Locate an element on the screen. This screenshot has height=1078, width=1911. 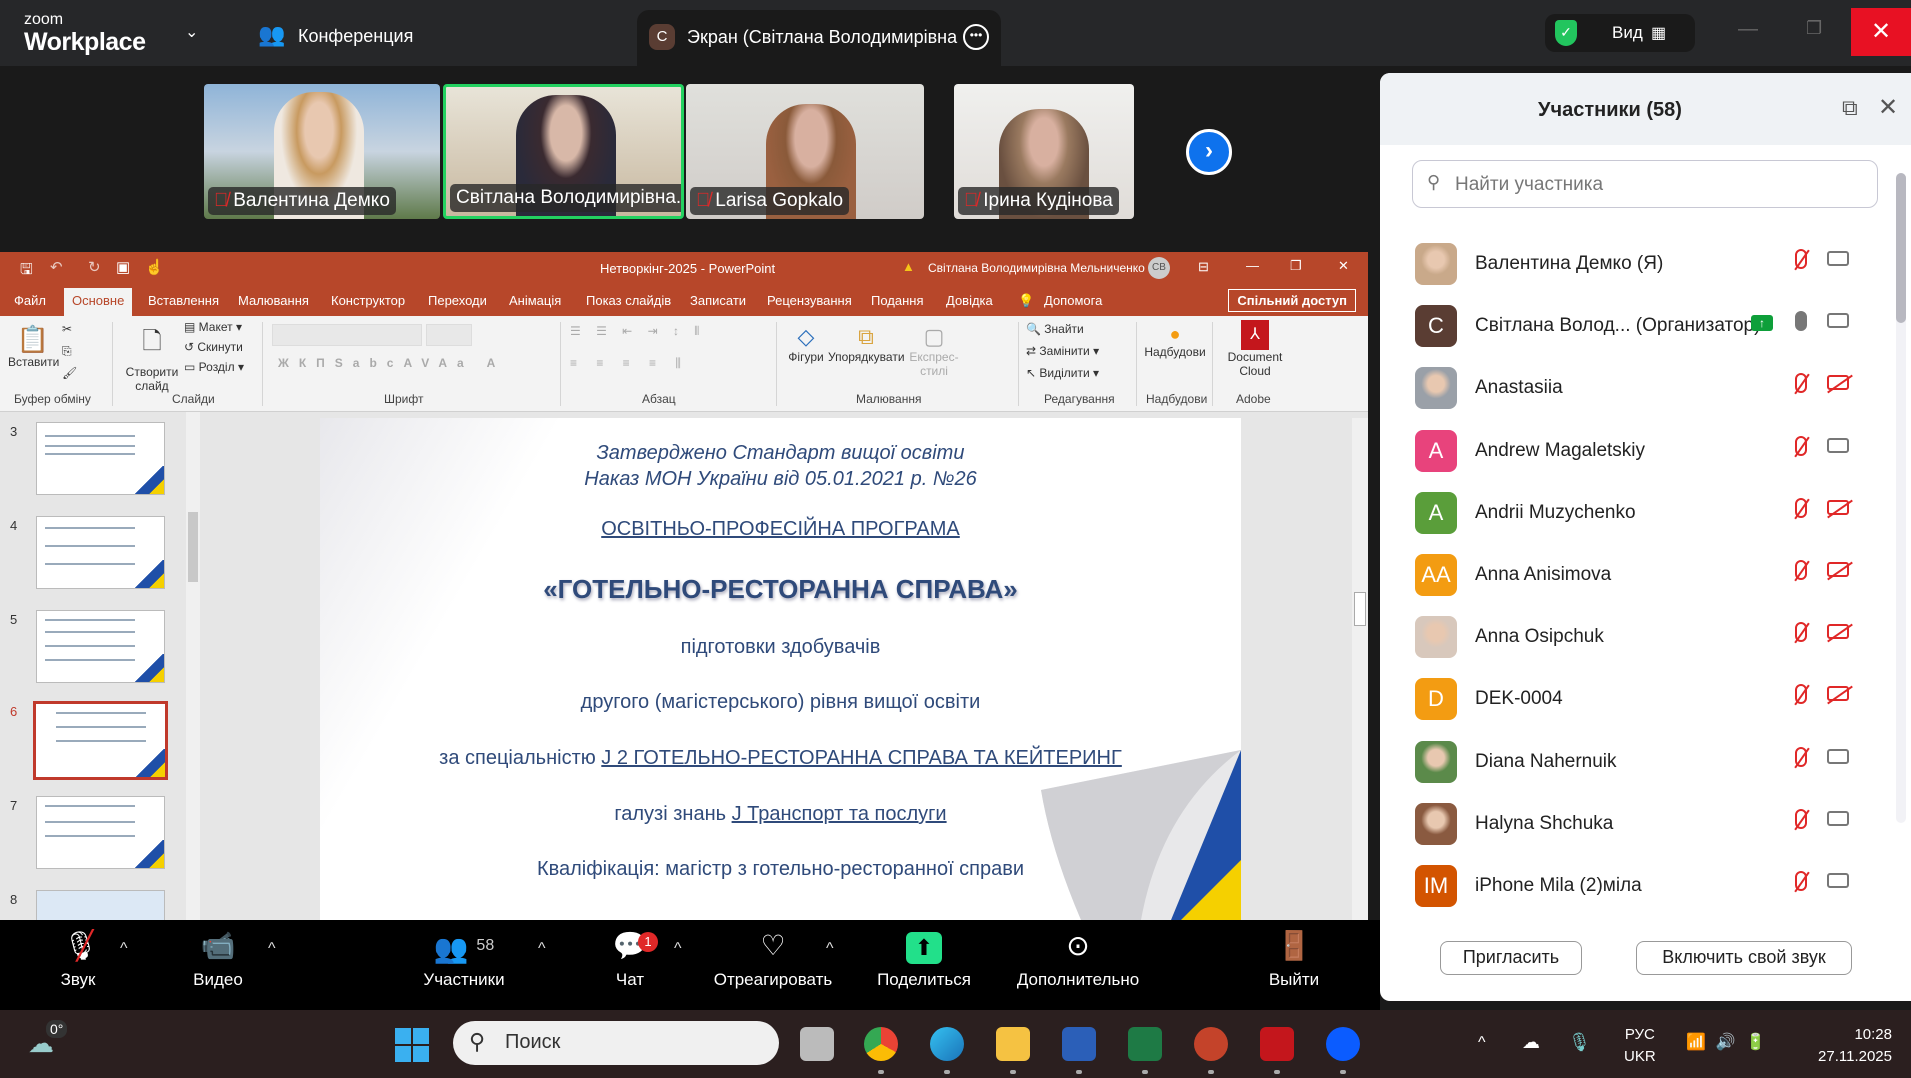
view-button: ✓ Вид ▦ is located at coordinates (1620, 33).